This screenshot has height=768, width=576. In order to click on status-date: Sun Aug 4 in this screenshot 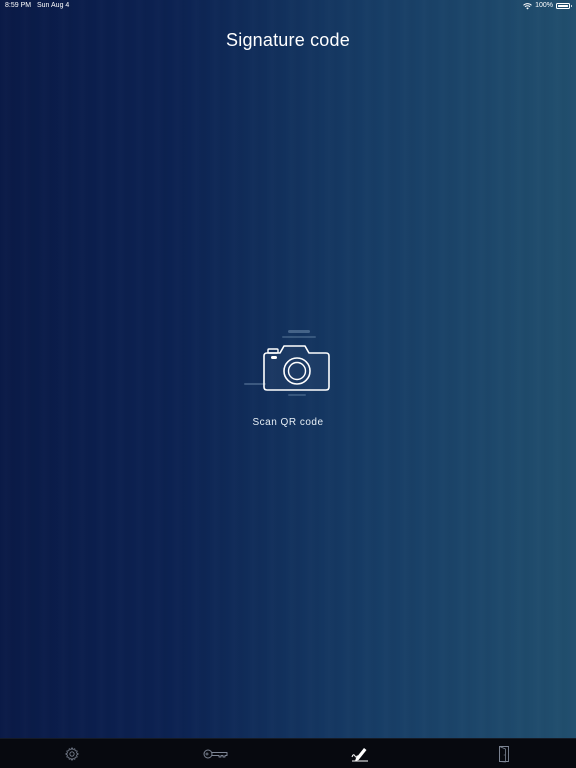, I will do `click(53, 5)`.